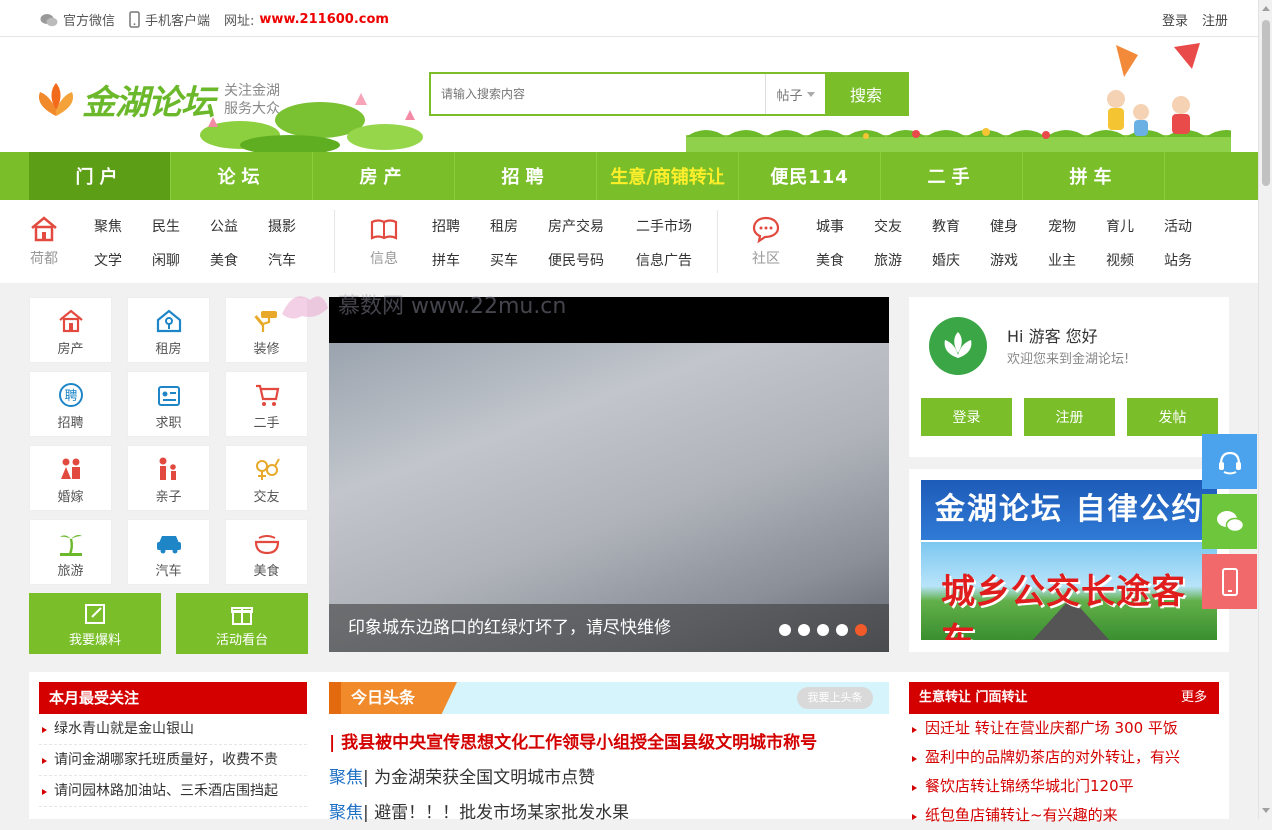 The image size is (1272, 830). What do you see at coordinates (95, 623) in the screenshot?
I see `report-news-button: 我要爆料` at bounding box center [95, 623].